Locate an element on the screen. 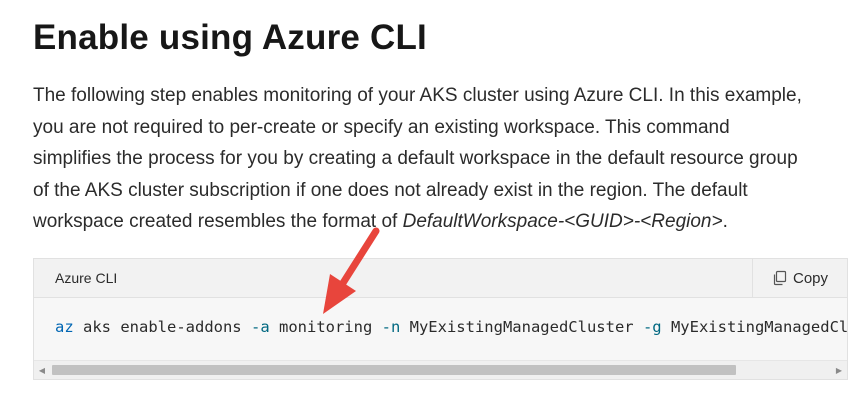 The image size is (858, 407). code-command: az is located at coordinates (64, 327).